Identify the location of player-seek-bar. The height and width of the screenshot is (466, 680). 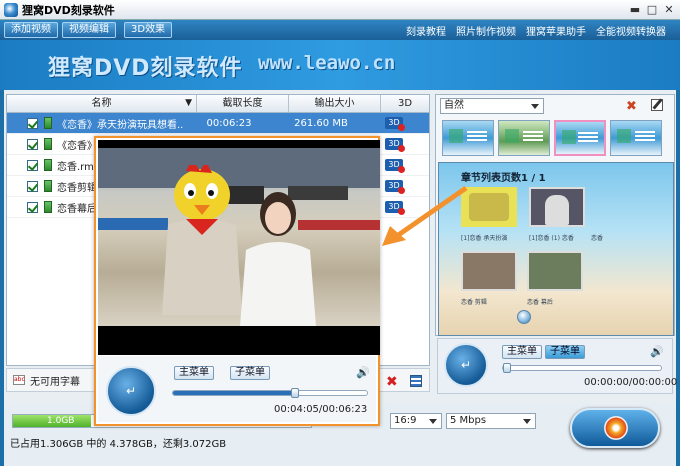
(270, 393).